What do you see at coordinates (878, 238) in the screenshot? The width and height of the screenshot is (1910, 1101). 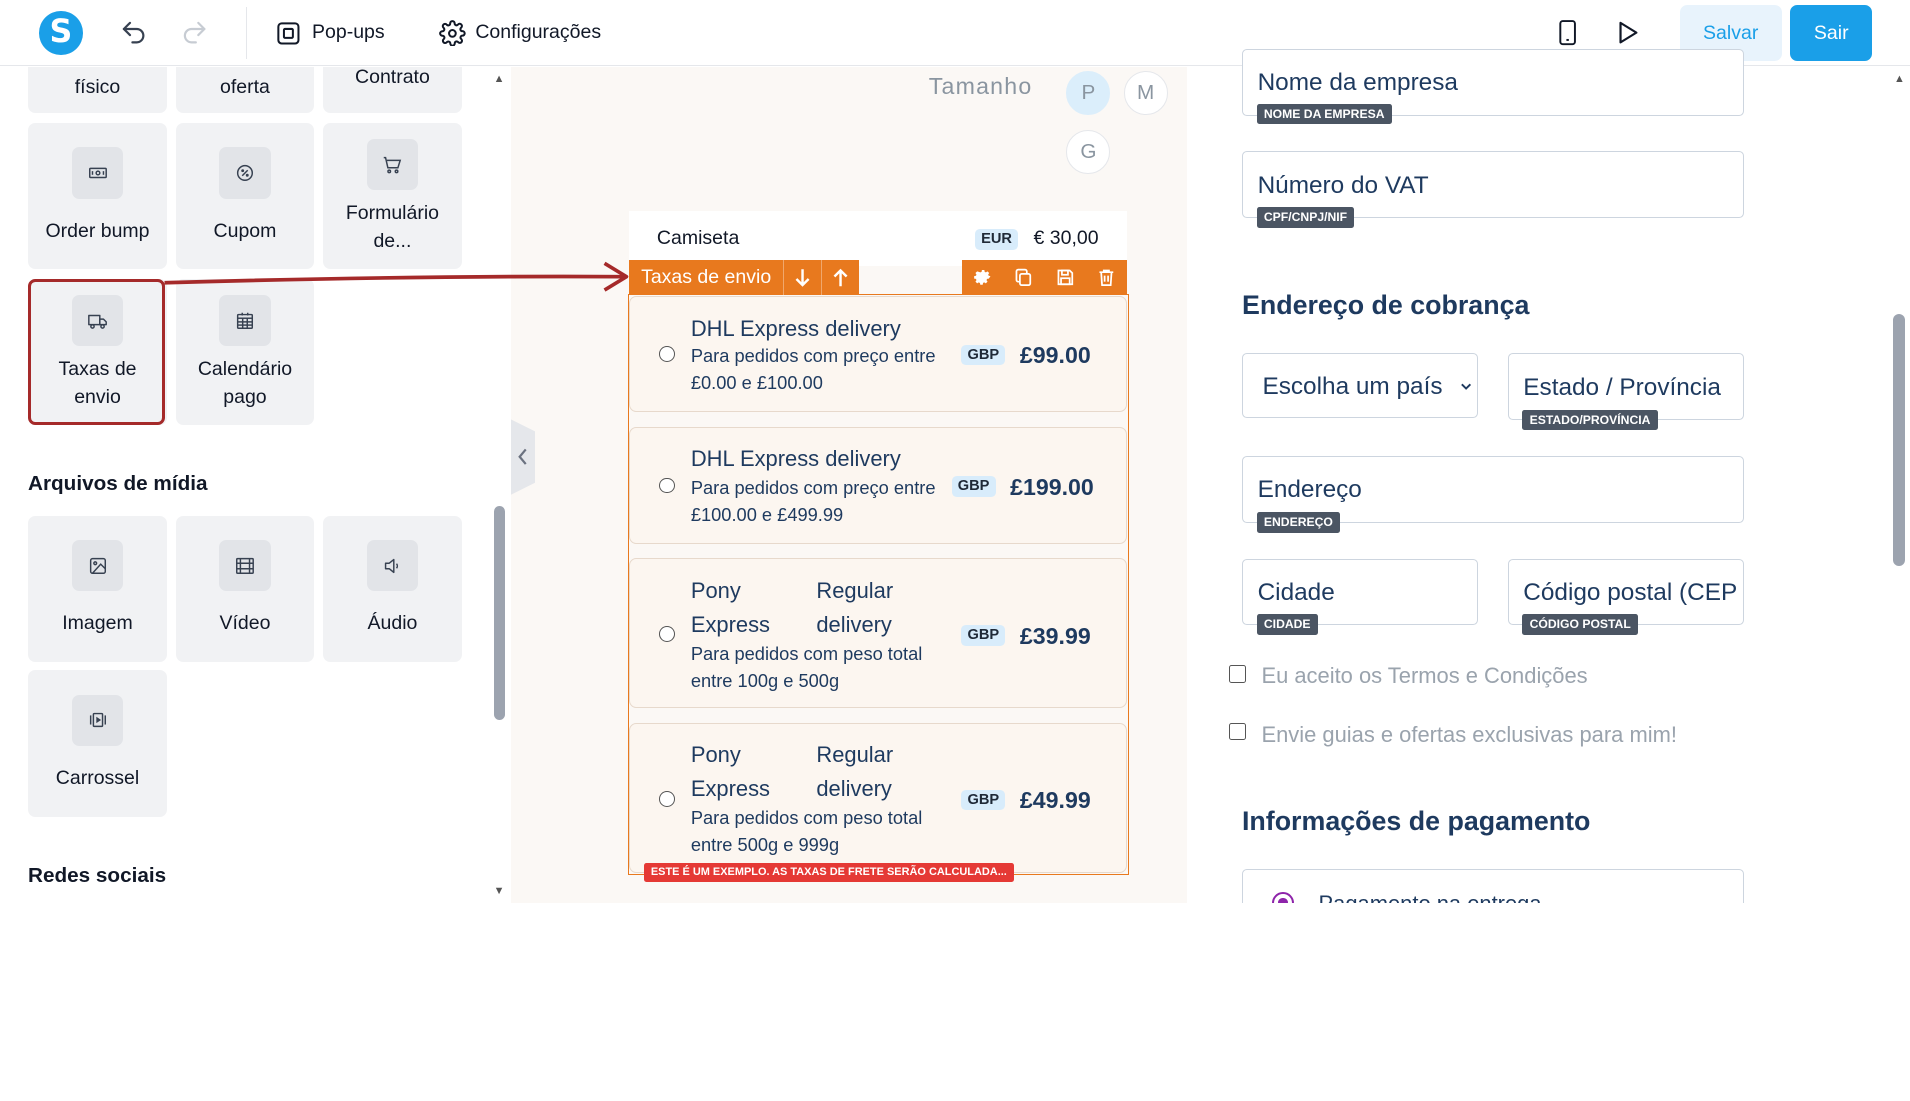 I see `product-row: Camiseta EUR € 30,00` at bounding box center [878, 238].